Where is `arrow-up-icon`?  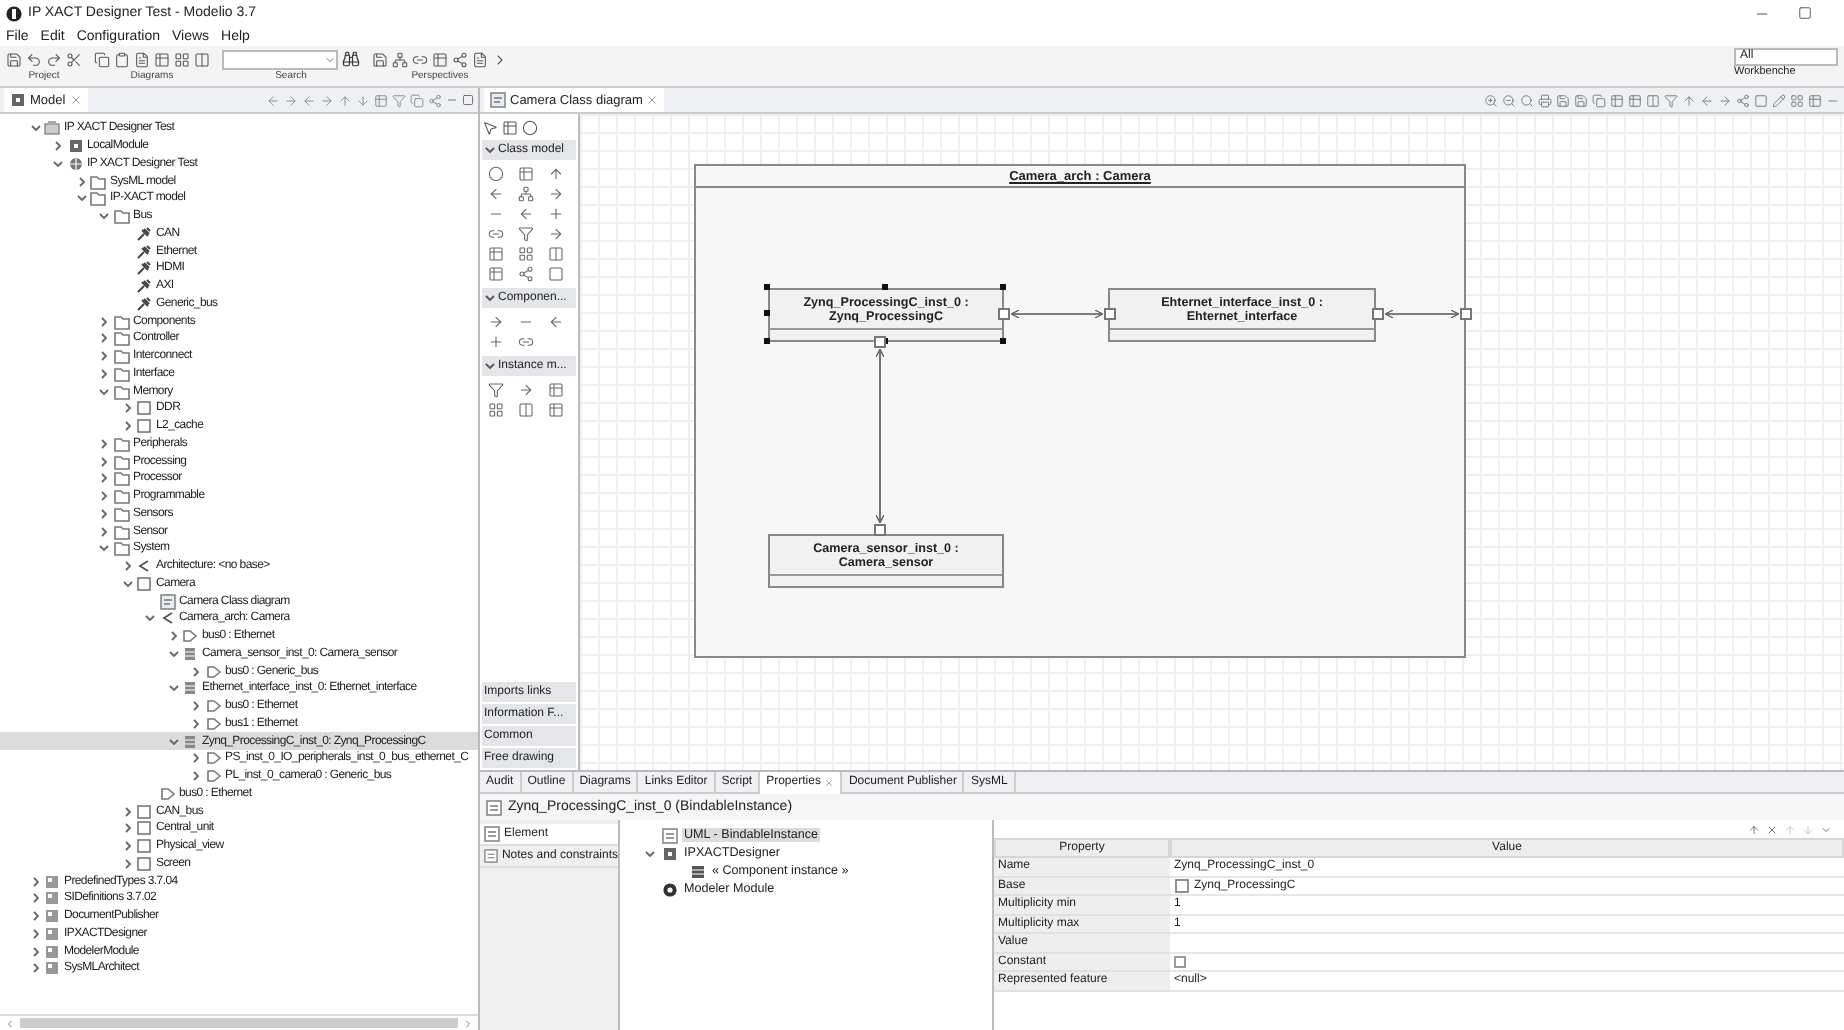
arrow-up-icon is located at coordinates (556, 174).